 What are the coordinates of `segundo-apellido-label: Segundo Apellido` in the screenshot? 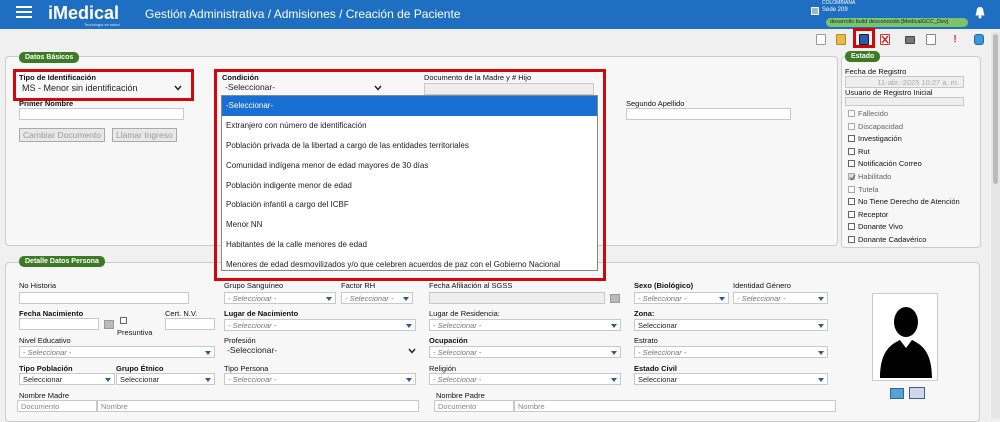 It's located at (655, 103).